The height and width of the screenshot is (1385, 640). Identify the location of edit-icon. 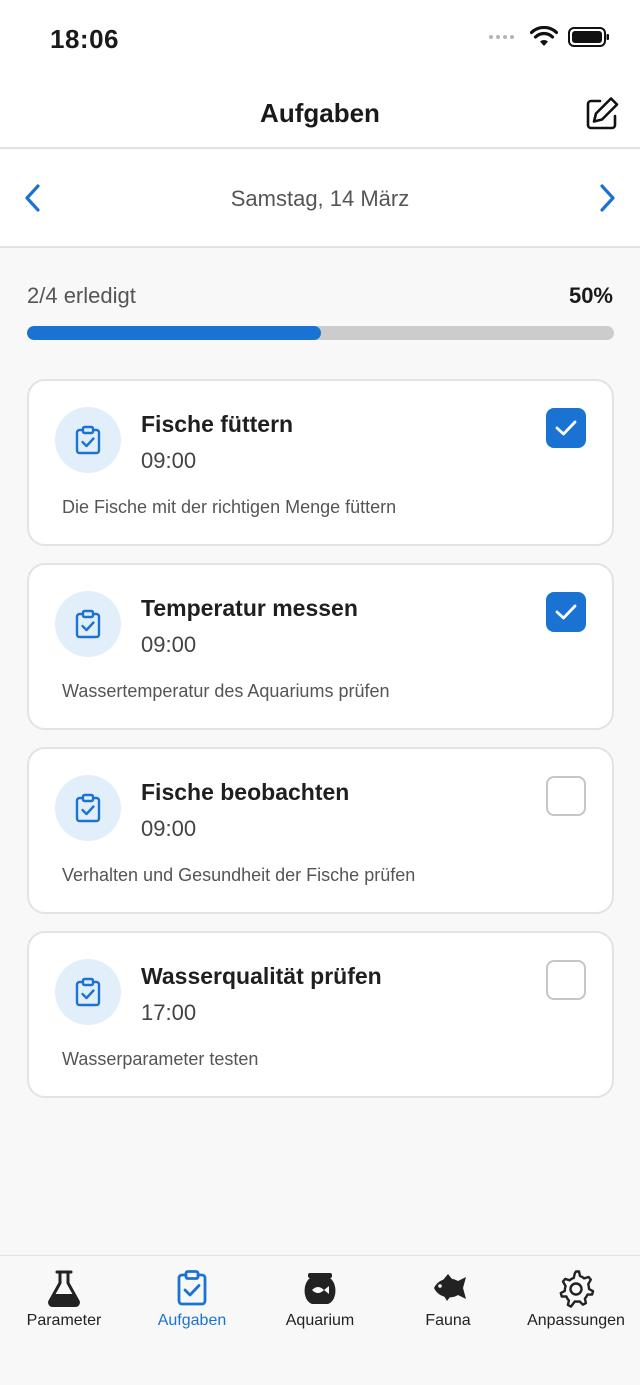
(602, 114).